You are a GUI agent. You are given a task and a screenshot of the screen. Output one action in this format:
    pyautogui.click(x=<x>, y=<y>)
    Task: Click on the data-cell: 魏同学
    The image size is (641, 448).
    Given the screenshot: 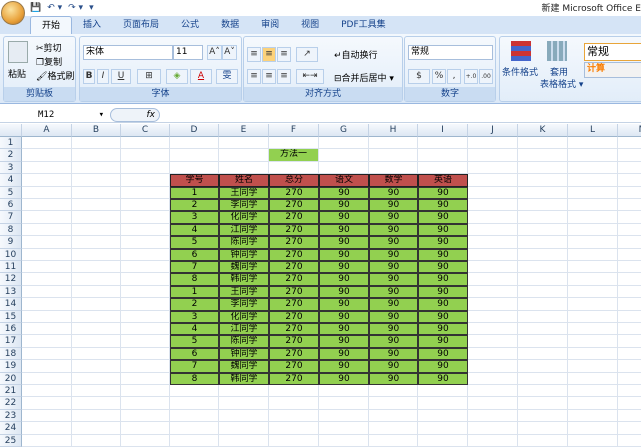 What is the action you would take?
    pyautogui.click(x=244, y=267)
    